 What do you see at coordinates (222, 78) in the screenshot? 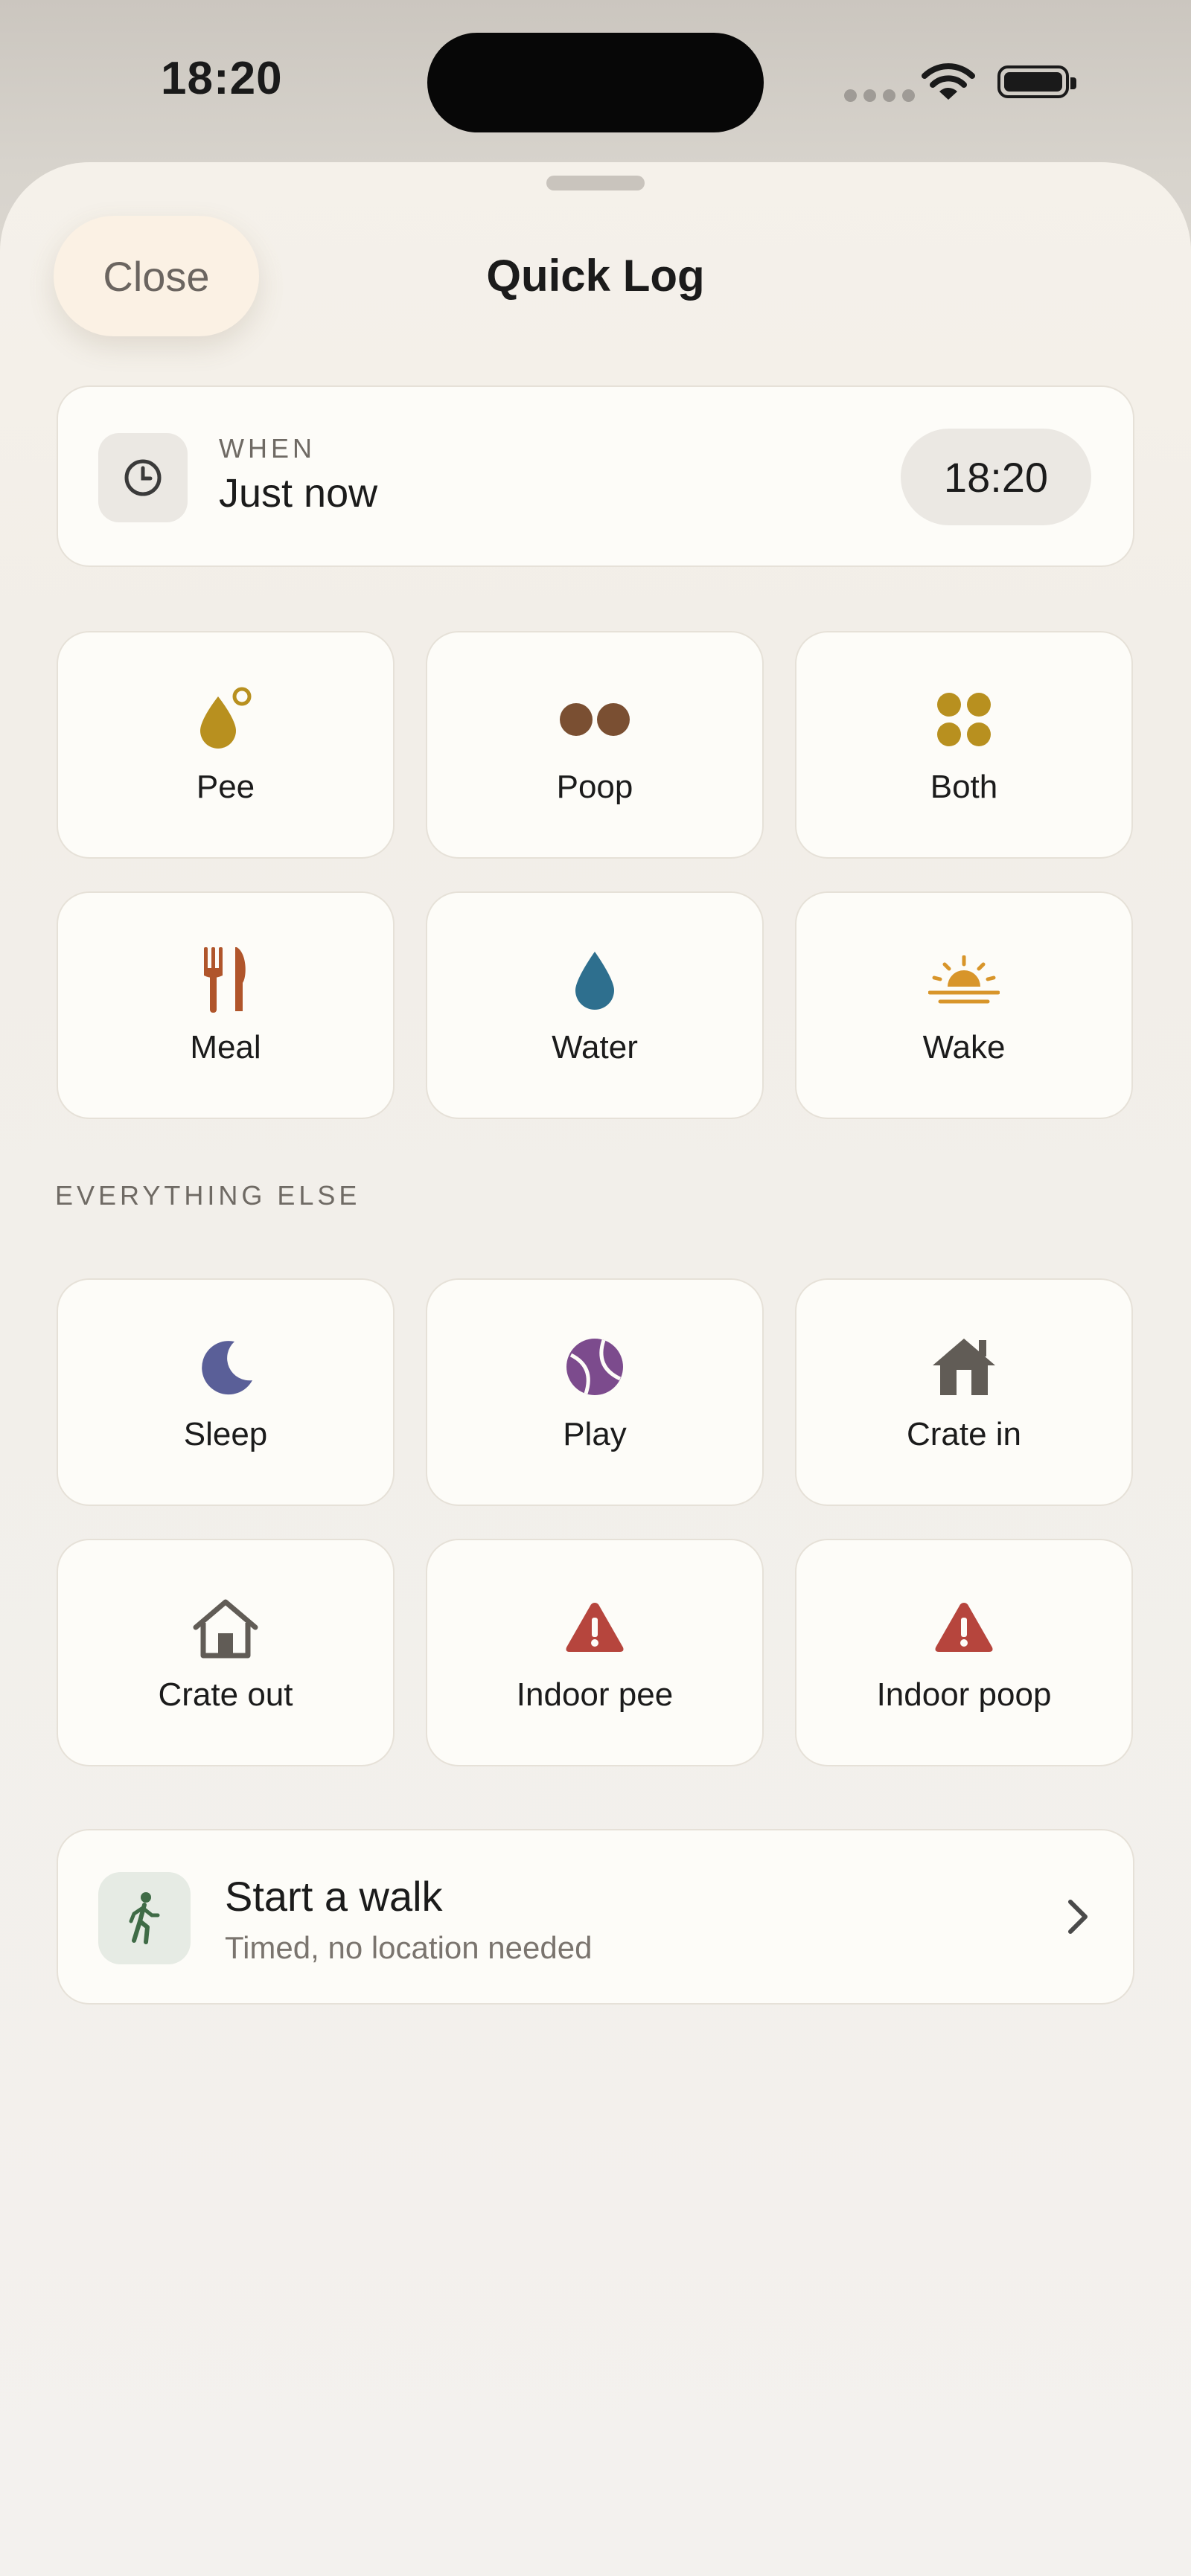
I see `status-time: 18:20` at bounding box center [222, 78].